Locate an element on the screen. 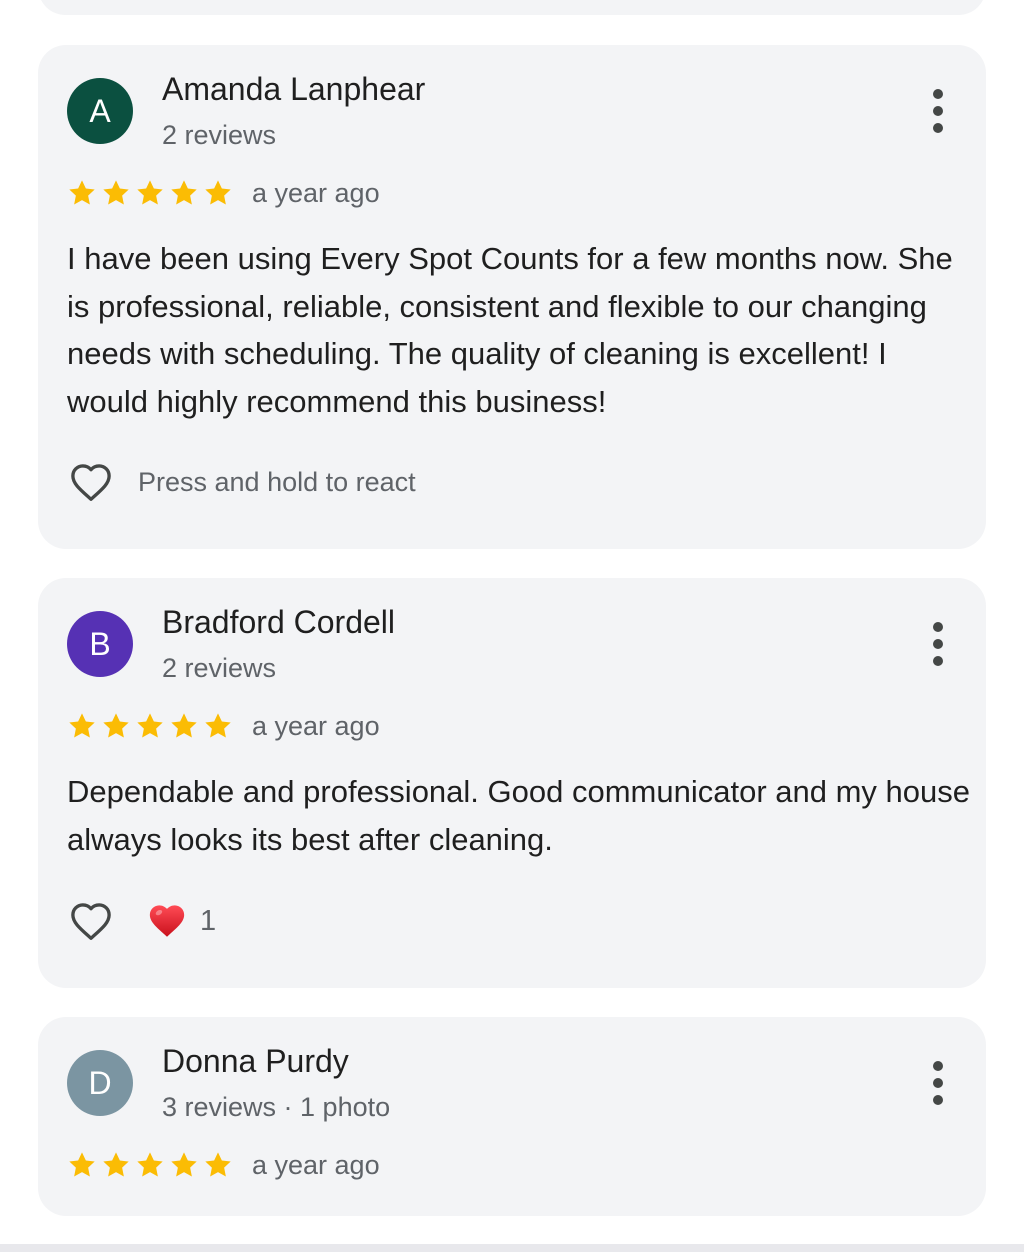 The height and width of the screenshot is (1252, 1024). reviewer-meta: 3 reviews · 1 photo is located at coordinates (276, 1107).